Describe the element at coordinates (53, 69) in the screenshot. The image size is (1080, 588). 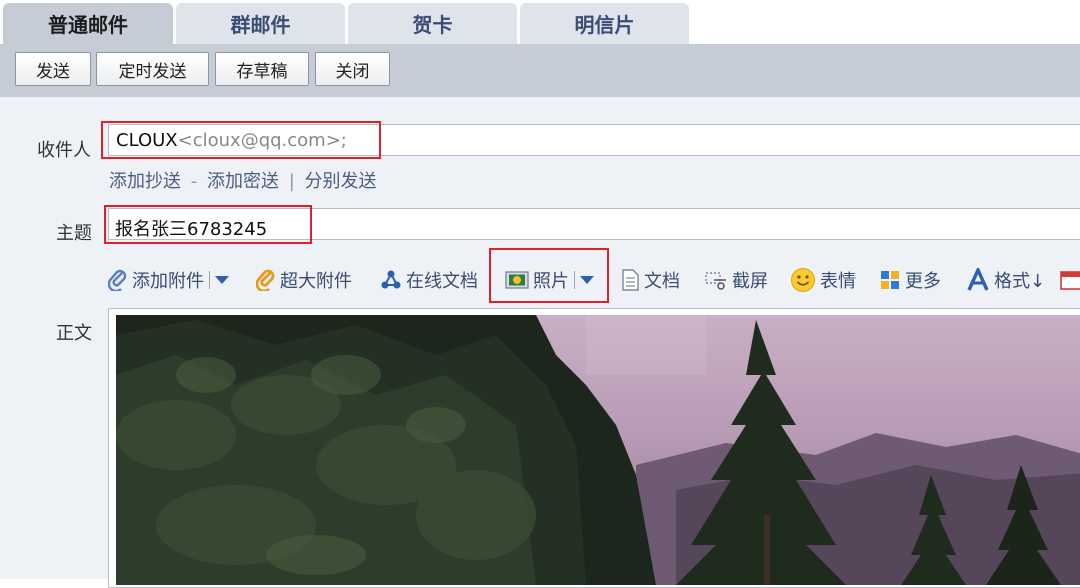
I see `send-button: 发送` at that location.